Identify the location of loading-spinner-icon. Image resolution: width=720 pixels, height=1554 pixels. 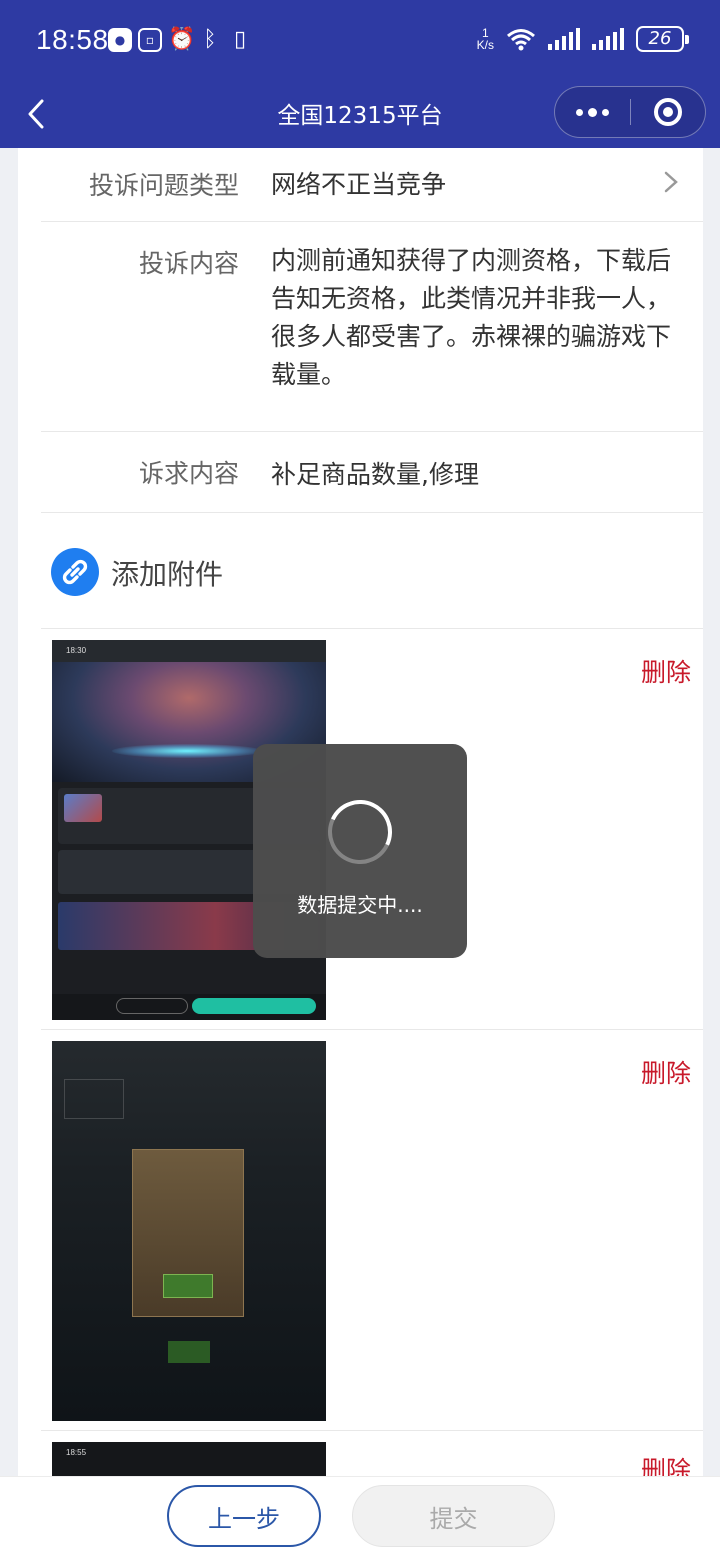
(360, 832).